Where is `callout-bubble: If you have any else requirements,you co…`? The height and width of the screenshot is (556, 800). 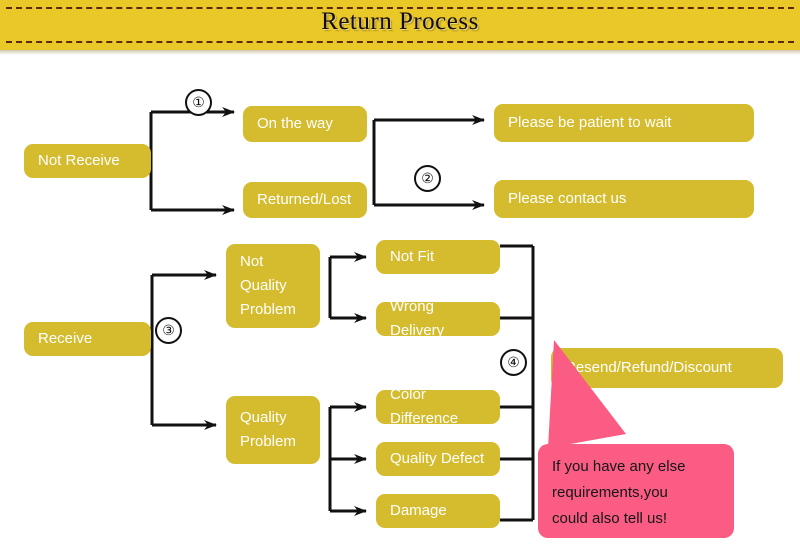
callout-bubble: If you have any else requirements,you co… is located at coordinates (636, 491).